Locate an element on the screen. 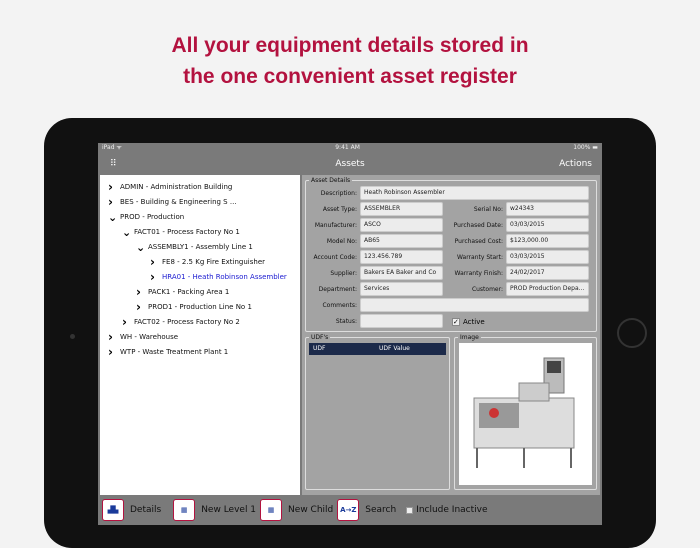 This screenshot has height=548, width=700. image-legend: Image is located at coordinates (469, 337).